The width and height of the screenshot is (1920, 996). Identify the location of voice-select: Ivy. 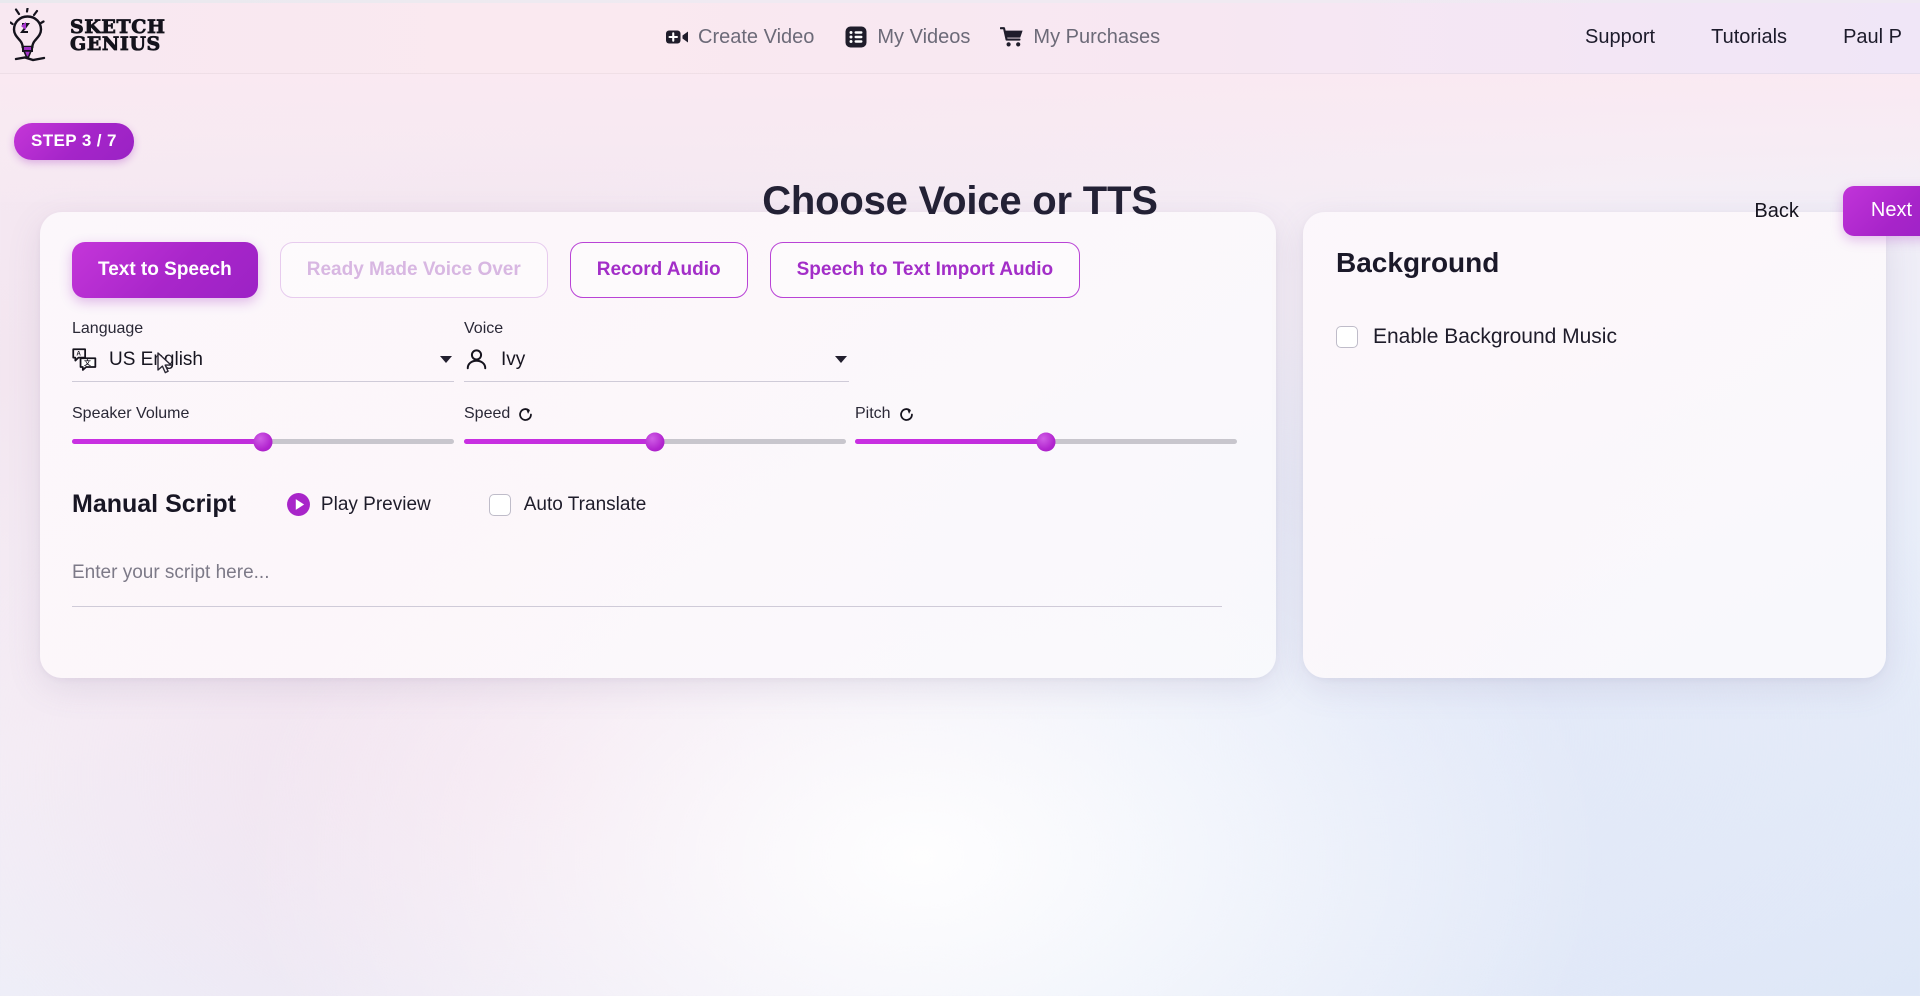
(656, 364).